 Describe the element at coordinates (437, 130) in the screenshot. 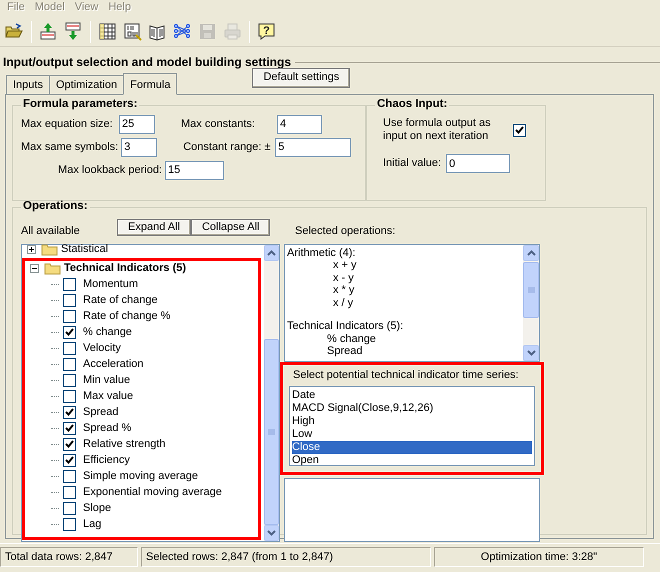

I see `checkbox-label: Use formula output as input on next iteration` at that location.